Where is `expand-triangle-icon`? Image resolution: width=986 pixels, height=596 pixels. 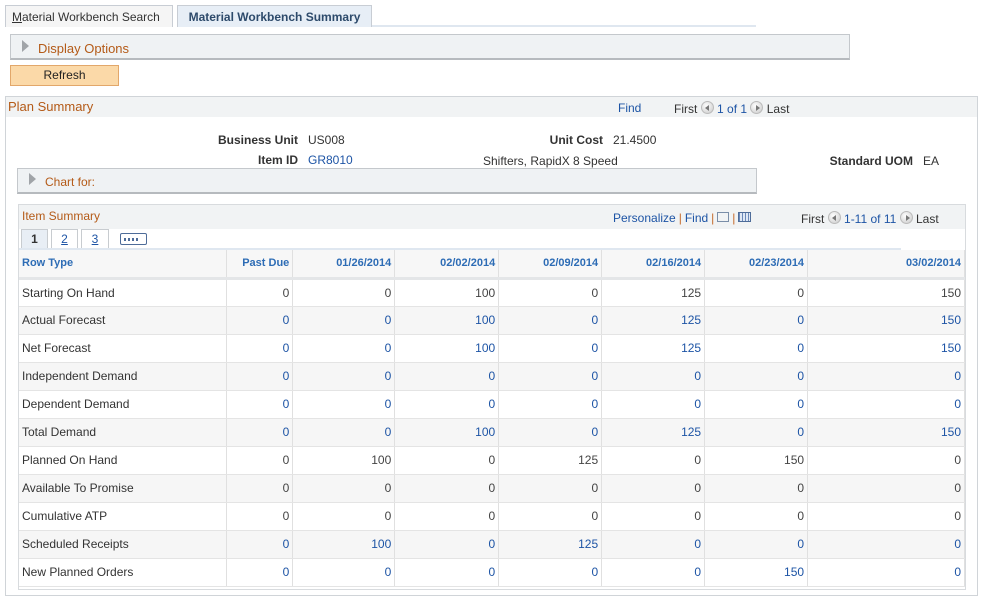 expand-triangle-icon is located at coordinates (25, 46).